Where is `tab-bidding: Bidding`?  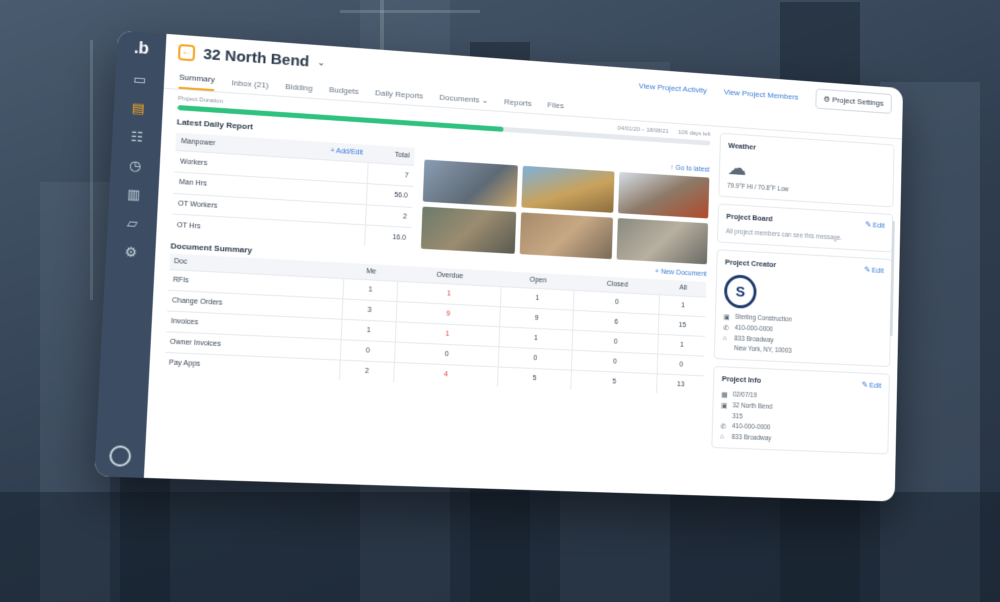 tab-bidding: Bidding is located at coordinates (299, 90).